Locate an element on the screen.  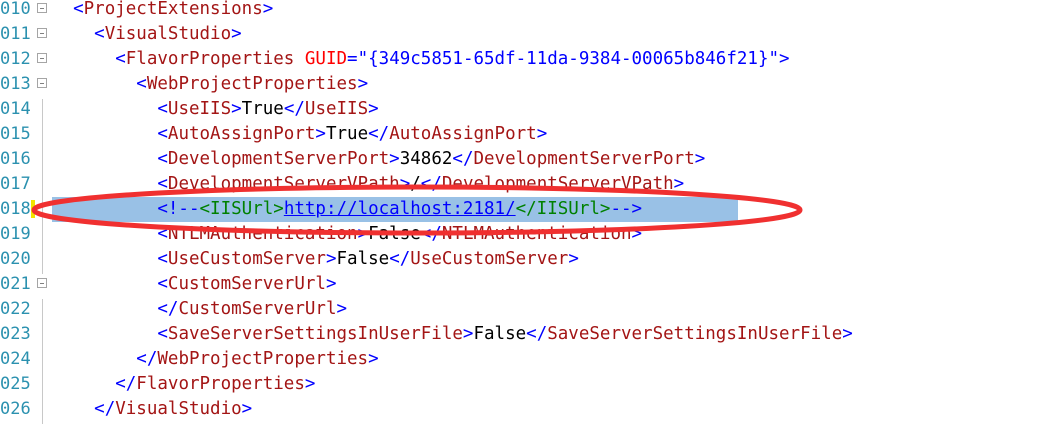
code-text: </CustomServerUrl> is located at coordinates (199, 309).